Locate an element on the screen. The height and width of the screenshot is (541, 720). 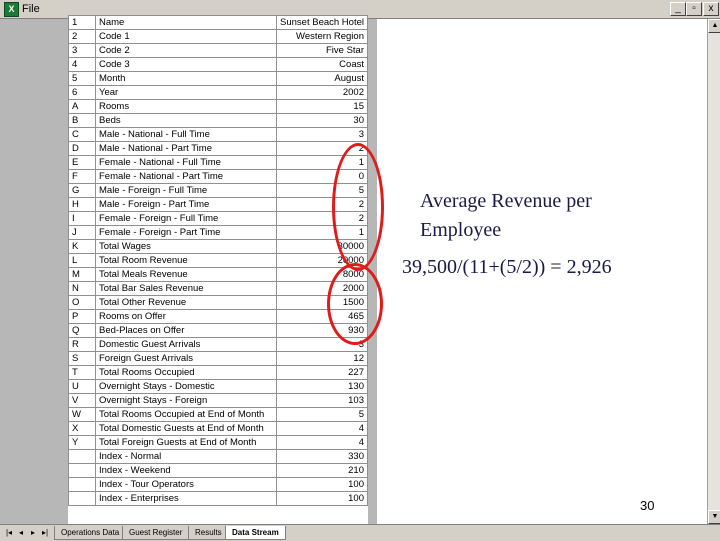
row-code-cell: Y is located at coordinates (82, 442).